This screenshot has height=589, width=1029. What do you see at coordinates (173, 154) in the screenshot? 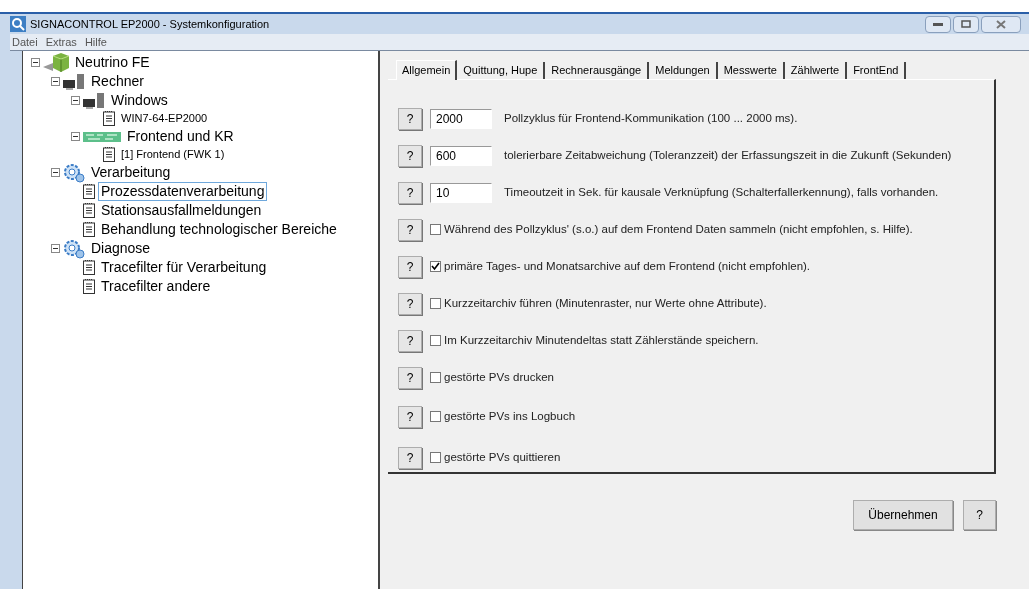
I see `tree-item: [1] Frontend (FWK 1)` at bounding box center [173, 154].